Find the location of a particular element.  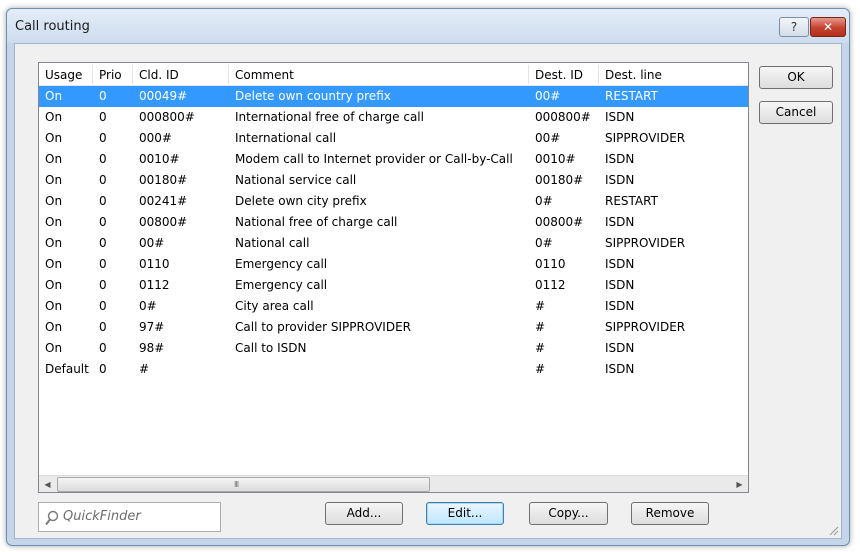

column-header-dest-line: Dest. line is located at coordinates (673, 74).